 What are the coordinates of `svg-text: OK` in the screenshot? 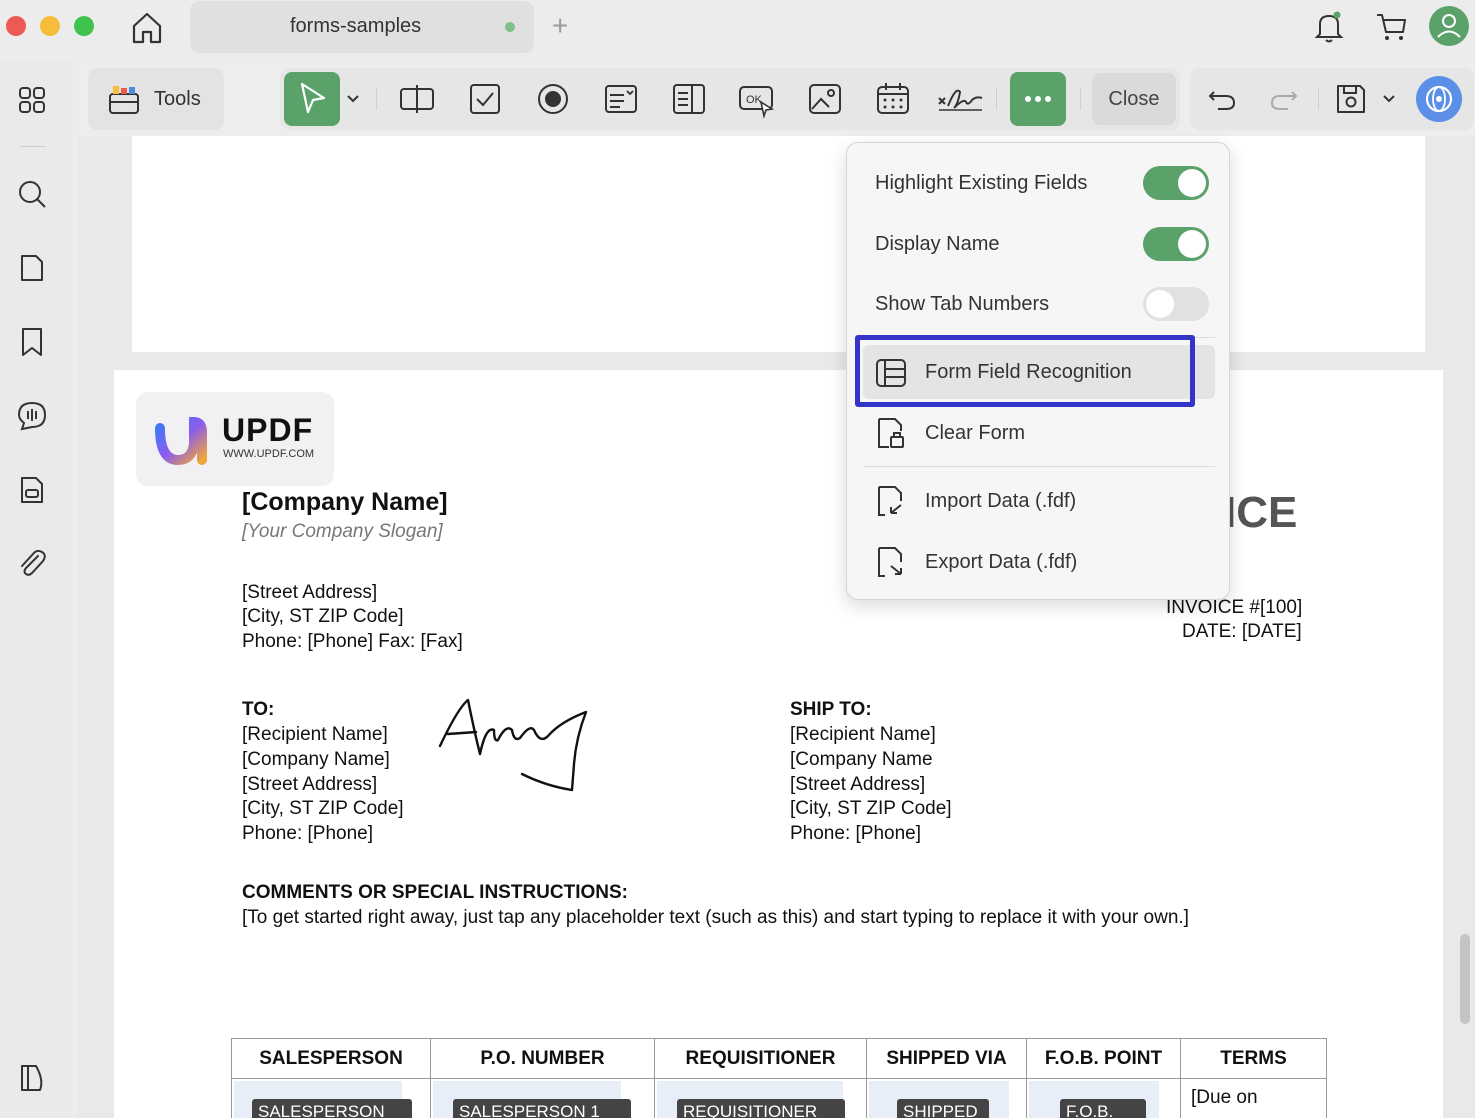 It's located at (754, 100).